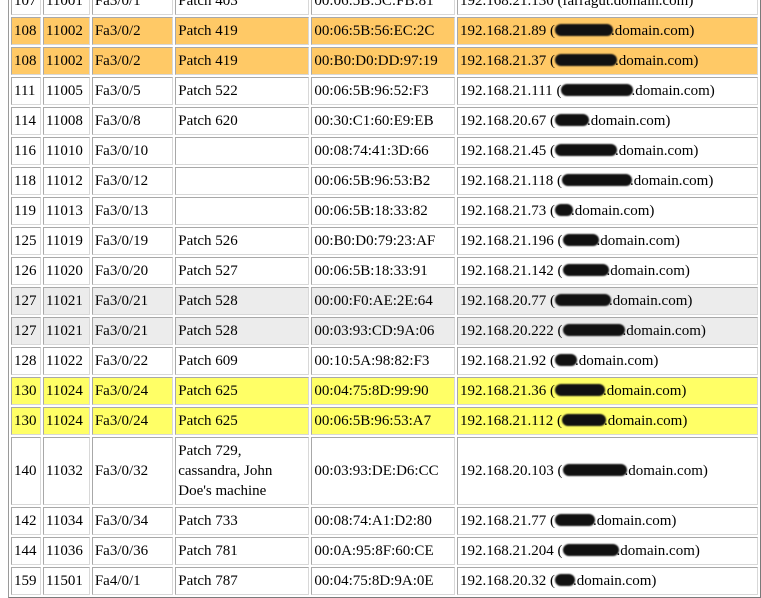  What do you see at coordinates (503, 121) in the screenshot?
I see `ip-address: 192.168.20.67` at bounding box center [503, 121].